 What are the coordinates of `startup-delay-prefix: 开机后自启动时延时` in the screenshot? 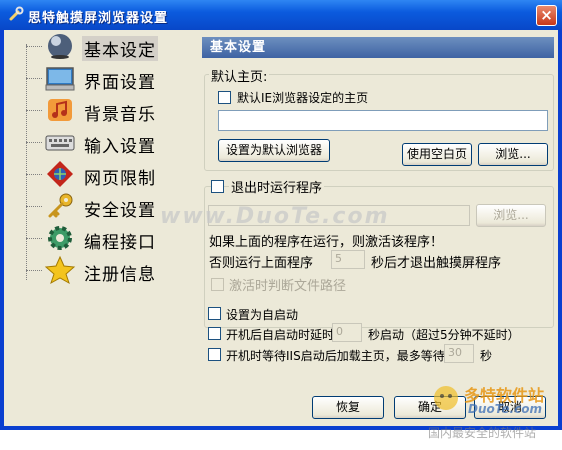 It's located at (280, 335).